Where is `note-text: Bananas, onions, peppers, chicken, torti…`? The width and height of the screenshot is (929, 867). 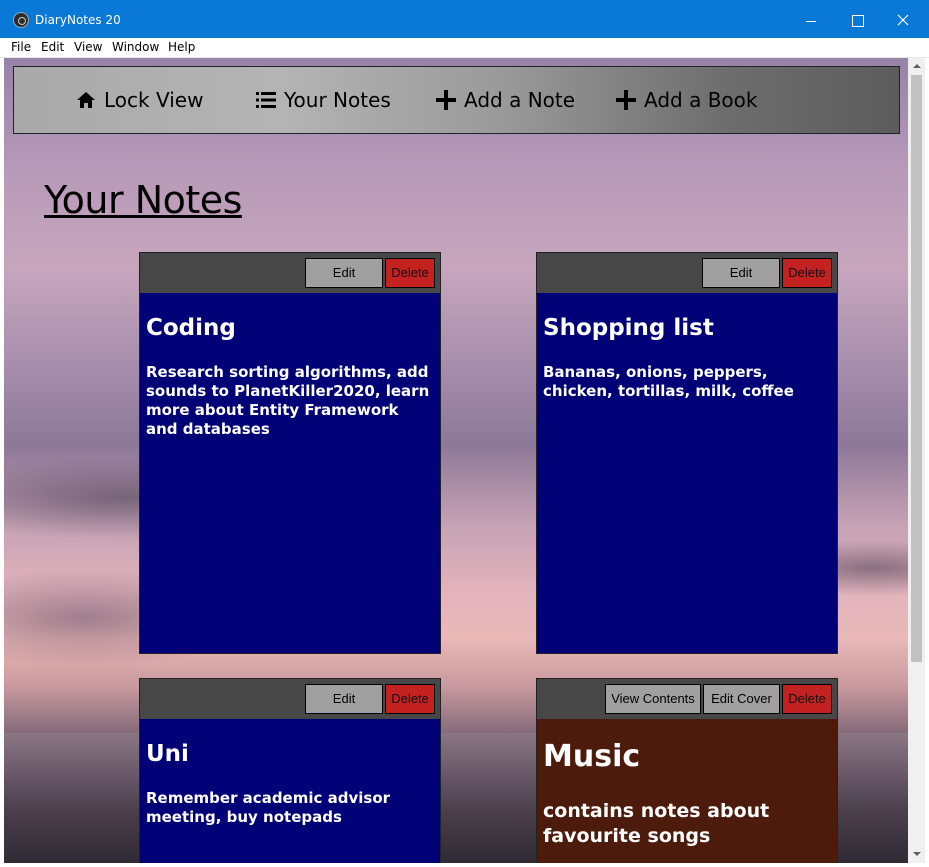
note-text: Bananas, onions, peppers, chicken, torti… is located at coordinates (668, 381).